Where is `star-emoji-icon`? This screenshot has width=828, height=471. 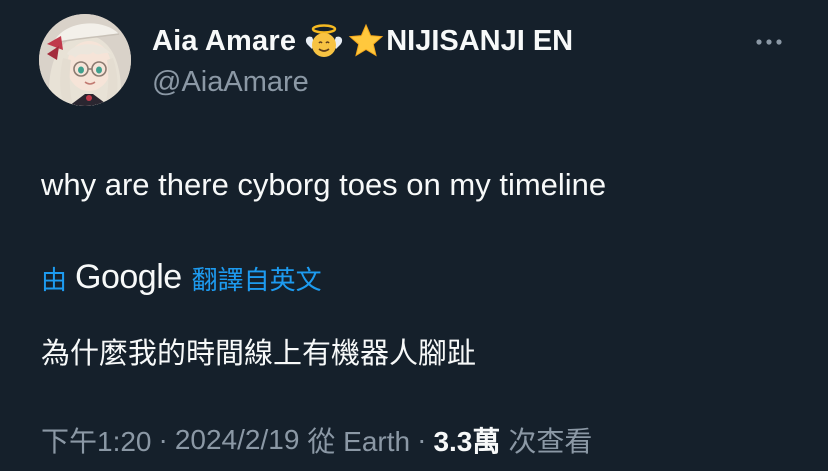
star-emoji-icon is located at coordinates (366, 41).